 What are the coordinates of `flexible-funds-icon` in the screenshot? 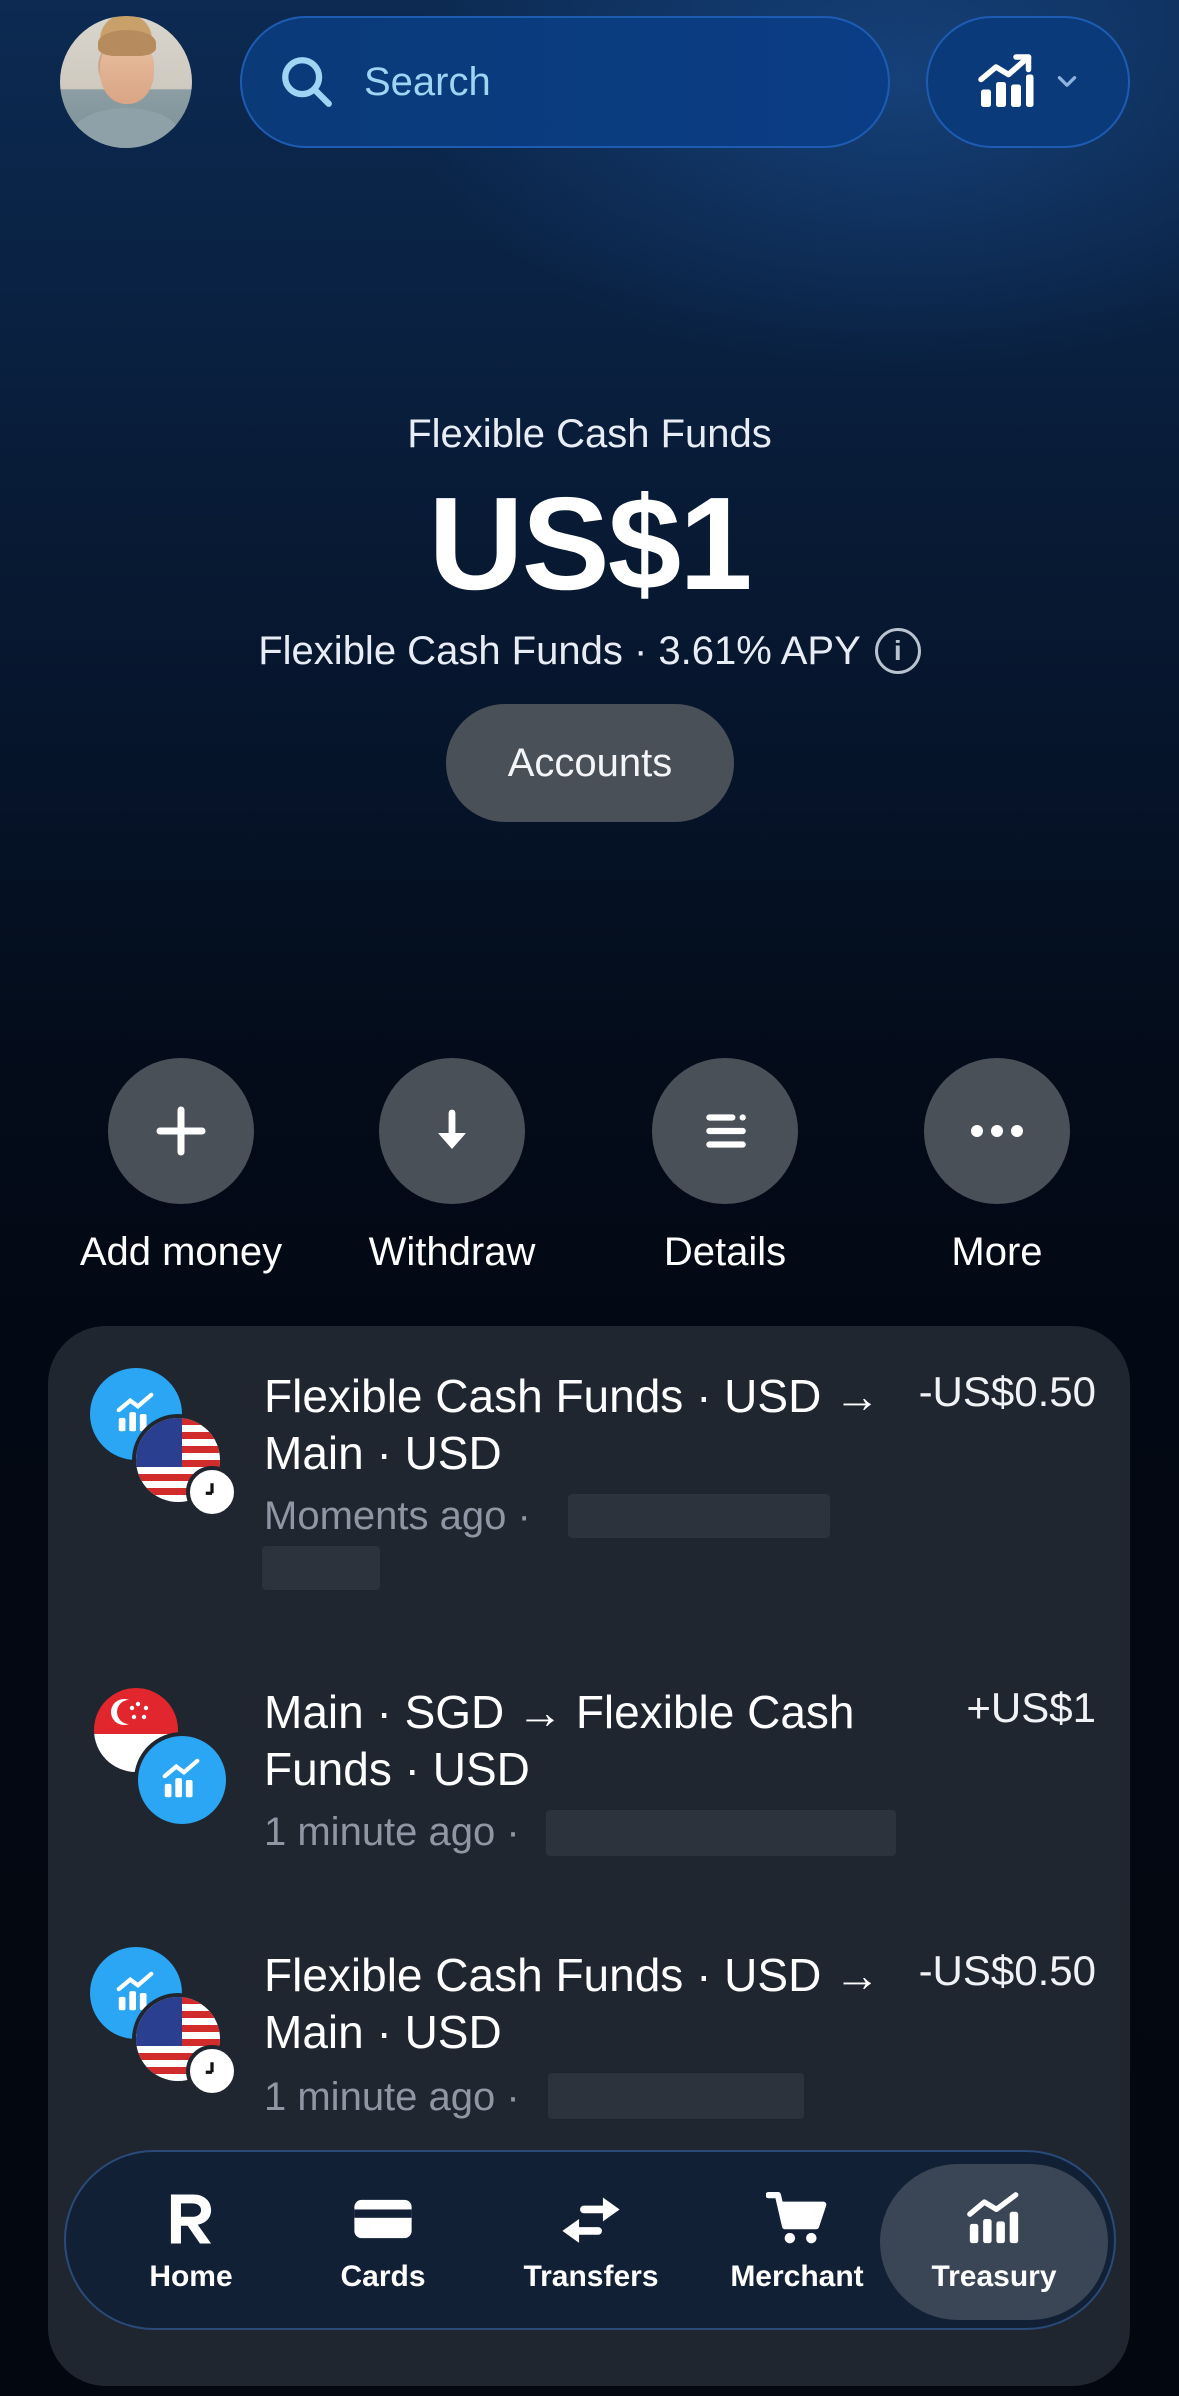 It's located at (182, 1780).